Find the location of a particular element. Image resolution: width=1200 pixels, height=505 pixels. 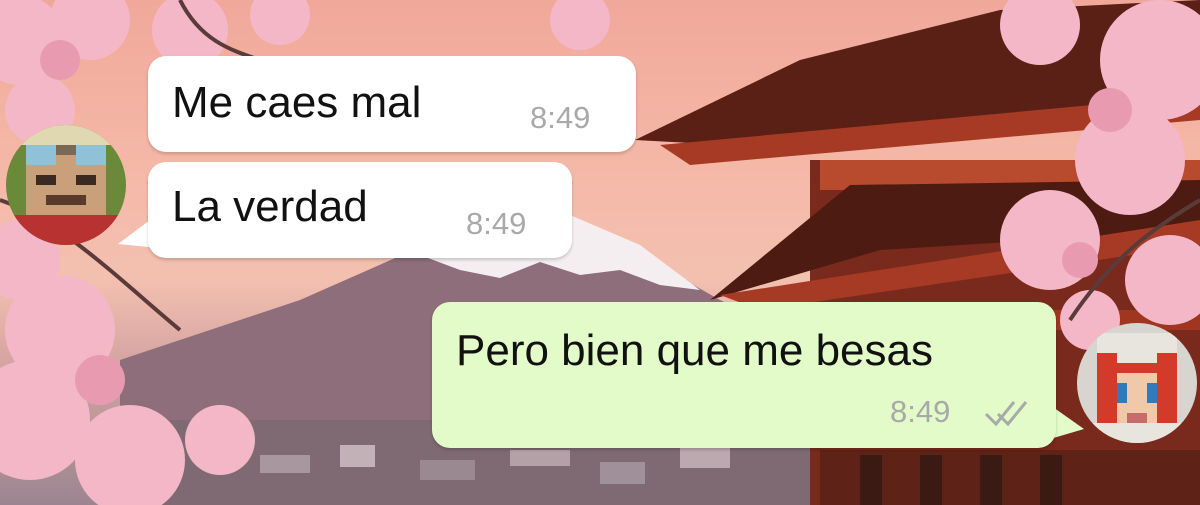

contact-avatar is located at coordinates (66, 185).